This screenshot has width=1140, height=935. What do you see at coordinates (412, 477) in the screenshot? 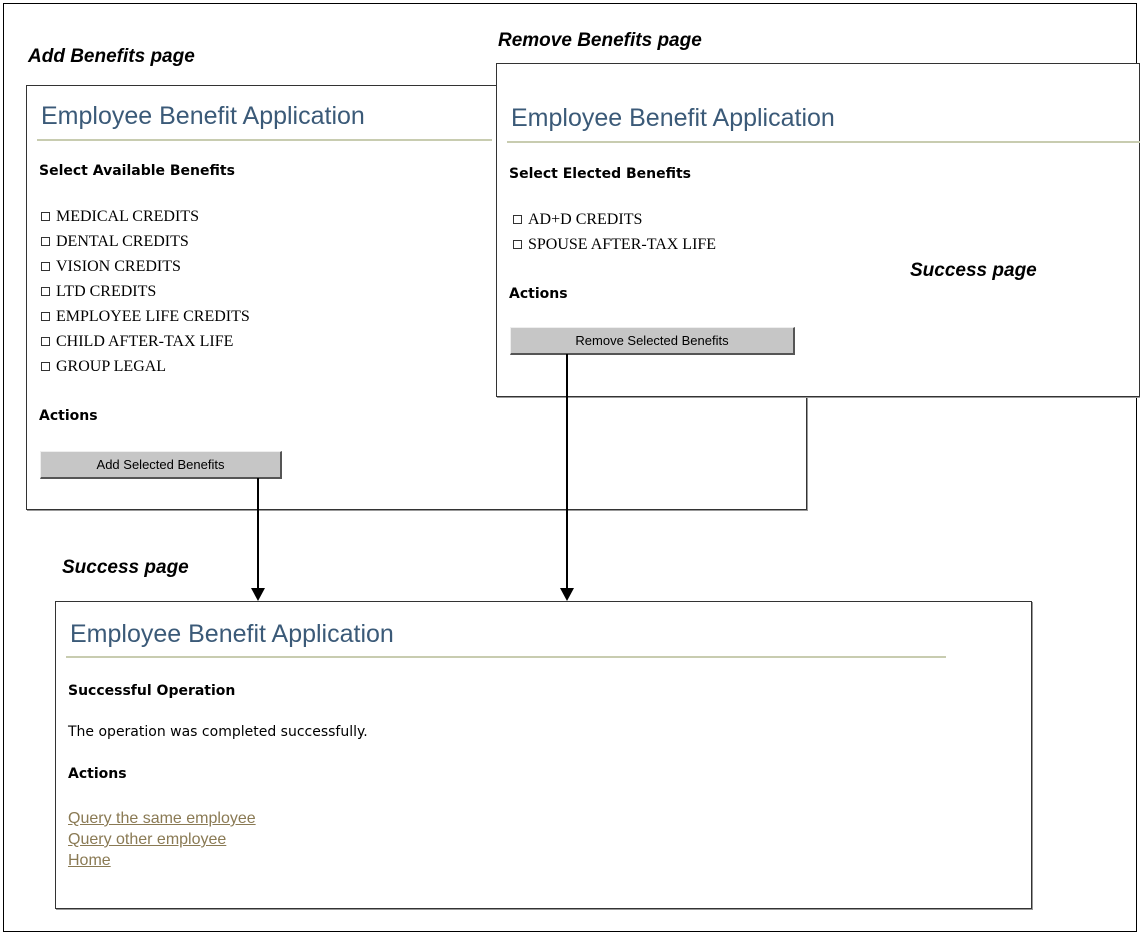
I see `flow-arrows` at bounding box center [412, 477].